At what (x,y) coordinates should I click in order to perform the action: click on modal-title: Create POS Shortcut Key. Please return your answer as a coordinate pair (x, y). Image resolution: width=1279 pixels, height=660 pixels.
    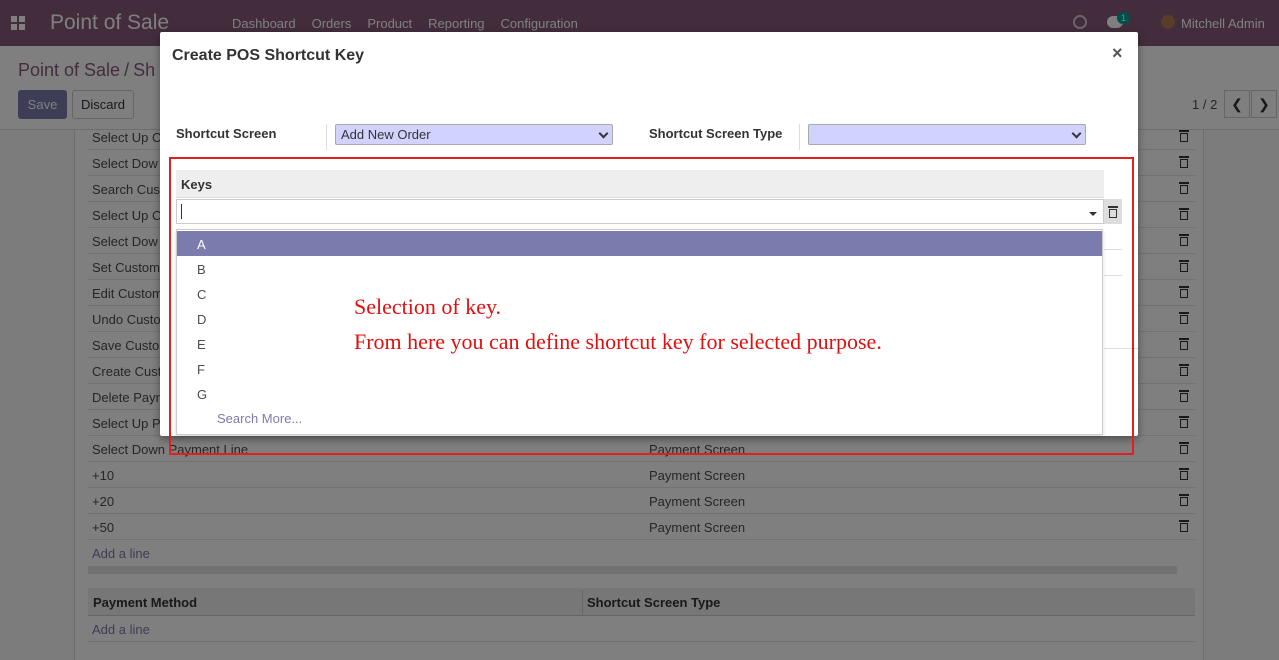
    Looking at the image, I should click on (268, 55).